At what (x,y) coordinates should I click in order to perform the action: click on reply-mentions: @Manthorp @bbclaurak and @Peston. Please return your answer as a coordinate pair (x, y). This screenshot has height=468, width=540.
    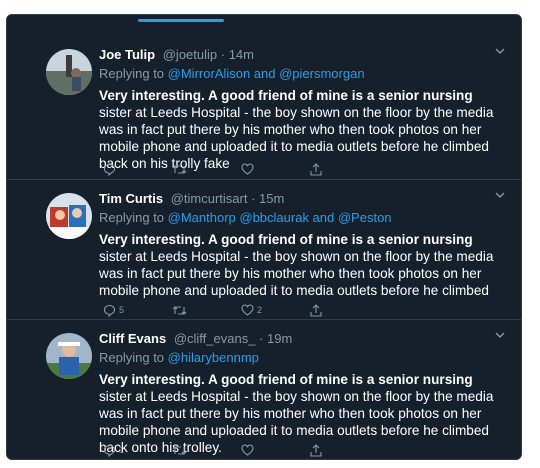
    Looking at the image, I should click on (280, 217).